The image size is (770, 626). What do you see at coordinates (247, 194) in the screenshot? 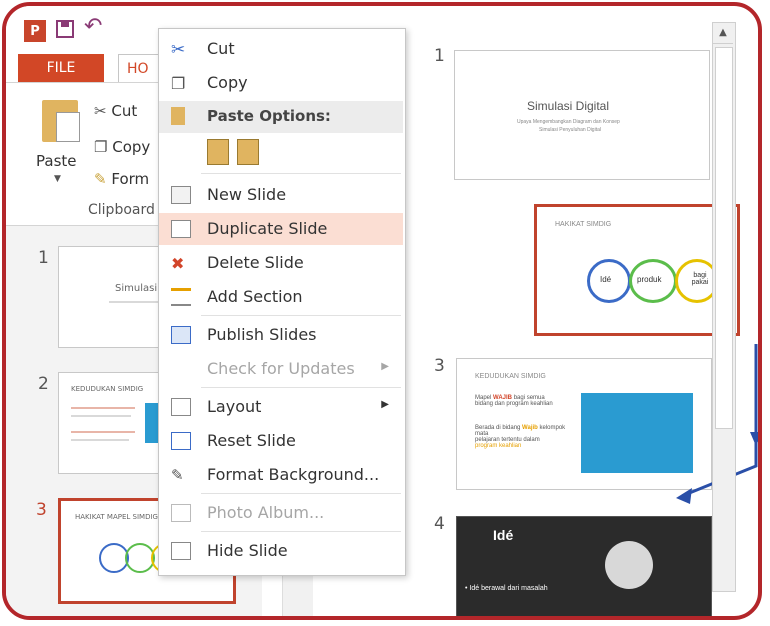
I see `menu-item-label: New Slide` at bounding box center [247, 194].